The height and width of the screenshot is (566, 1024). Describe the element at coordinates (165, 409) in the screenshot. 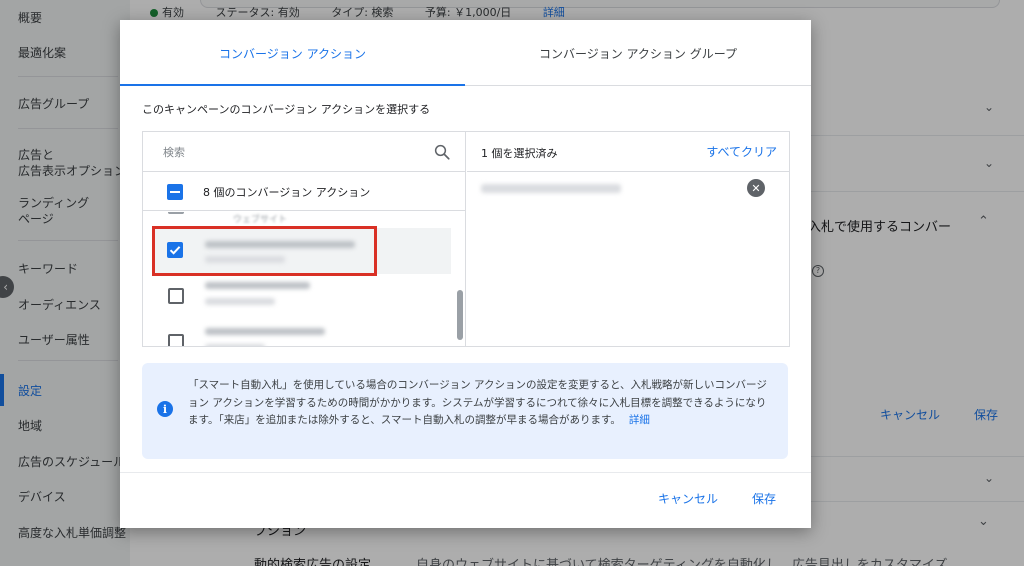

I see `info-icon: i` at that location.